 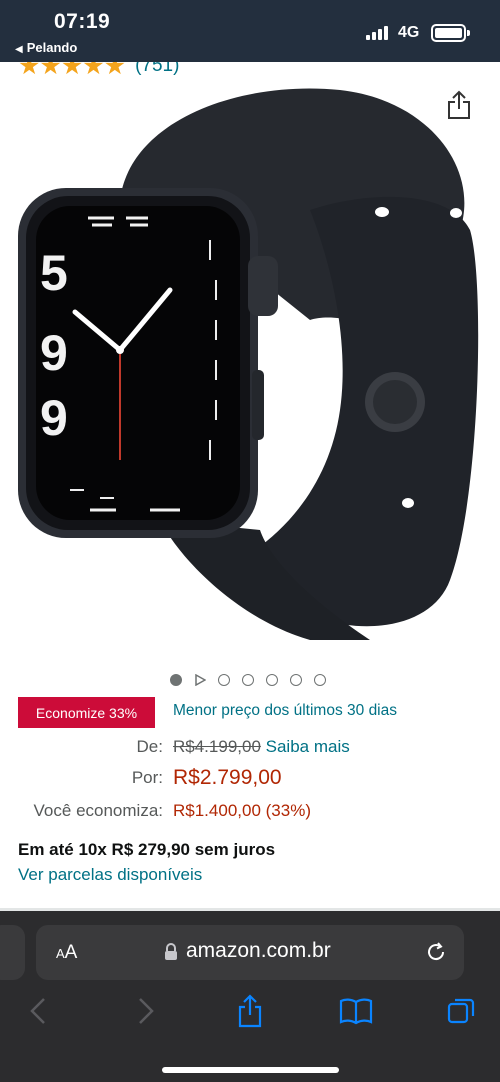 What do you see at coordinates (147, 849) in the screenshot?
I see `installments-text: Em até 10x R$ 279,90 sem juros` at bounding box center [147, 849].